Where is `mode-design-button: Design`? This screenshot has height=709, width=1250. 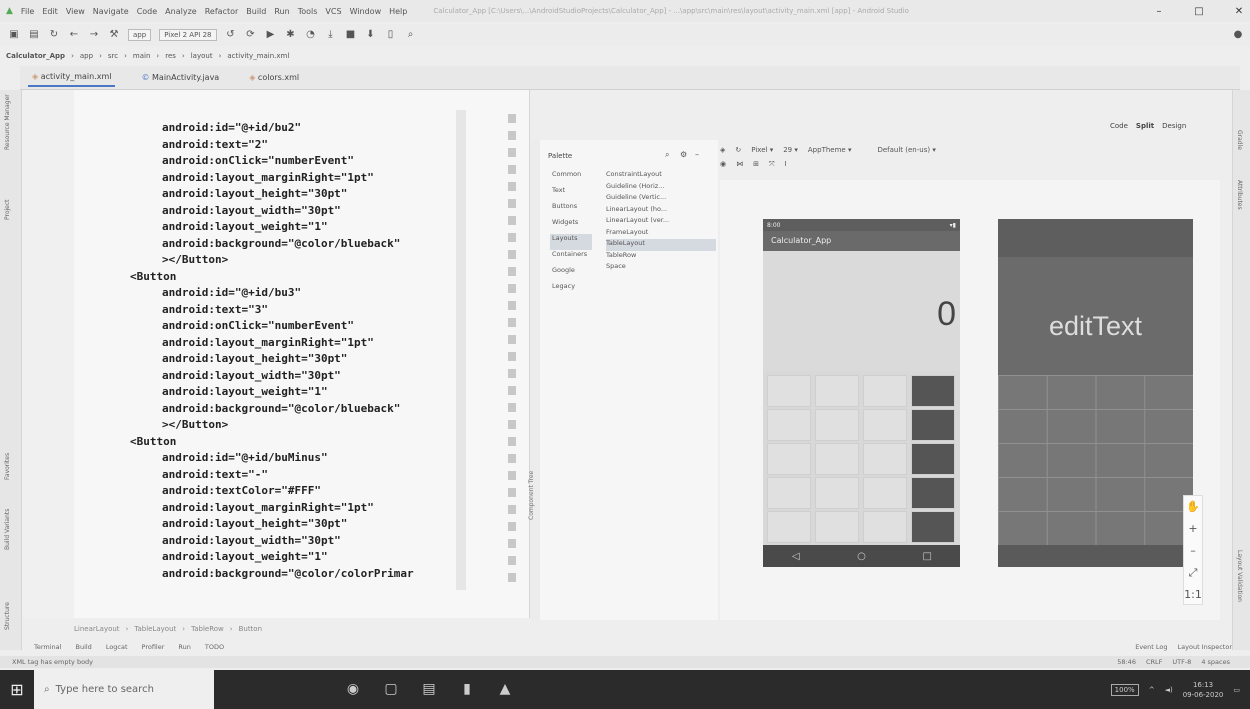
mode-design-button: Design is located at coordinates (1174, 126).